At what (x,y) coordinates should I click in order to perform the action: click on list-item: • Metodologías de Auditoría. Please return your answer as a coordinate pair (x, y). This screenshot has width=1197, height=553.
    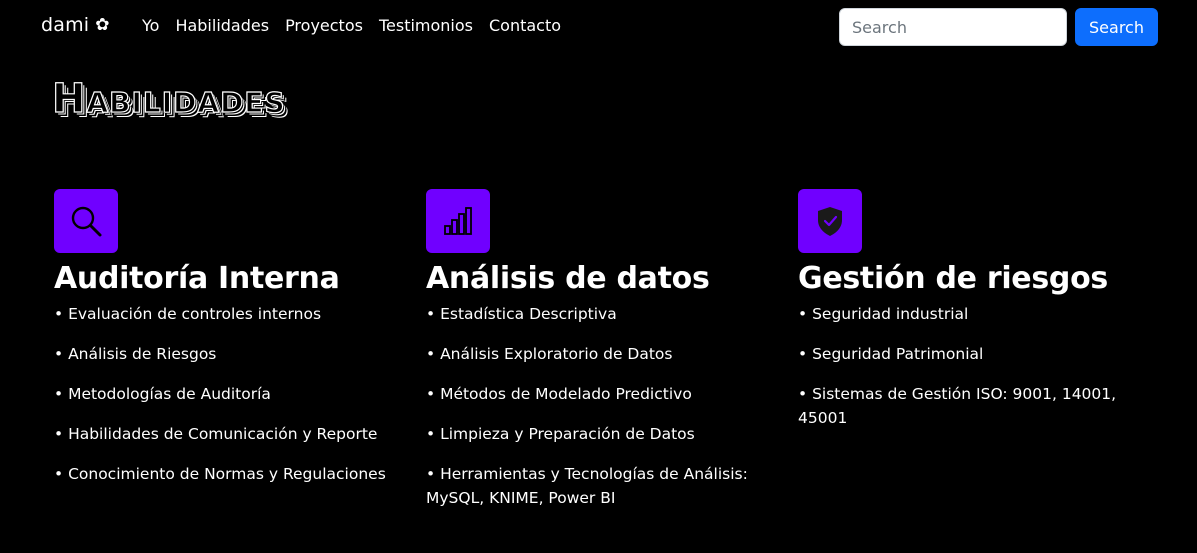
    Looking at the image, I should click on (162, 394).